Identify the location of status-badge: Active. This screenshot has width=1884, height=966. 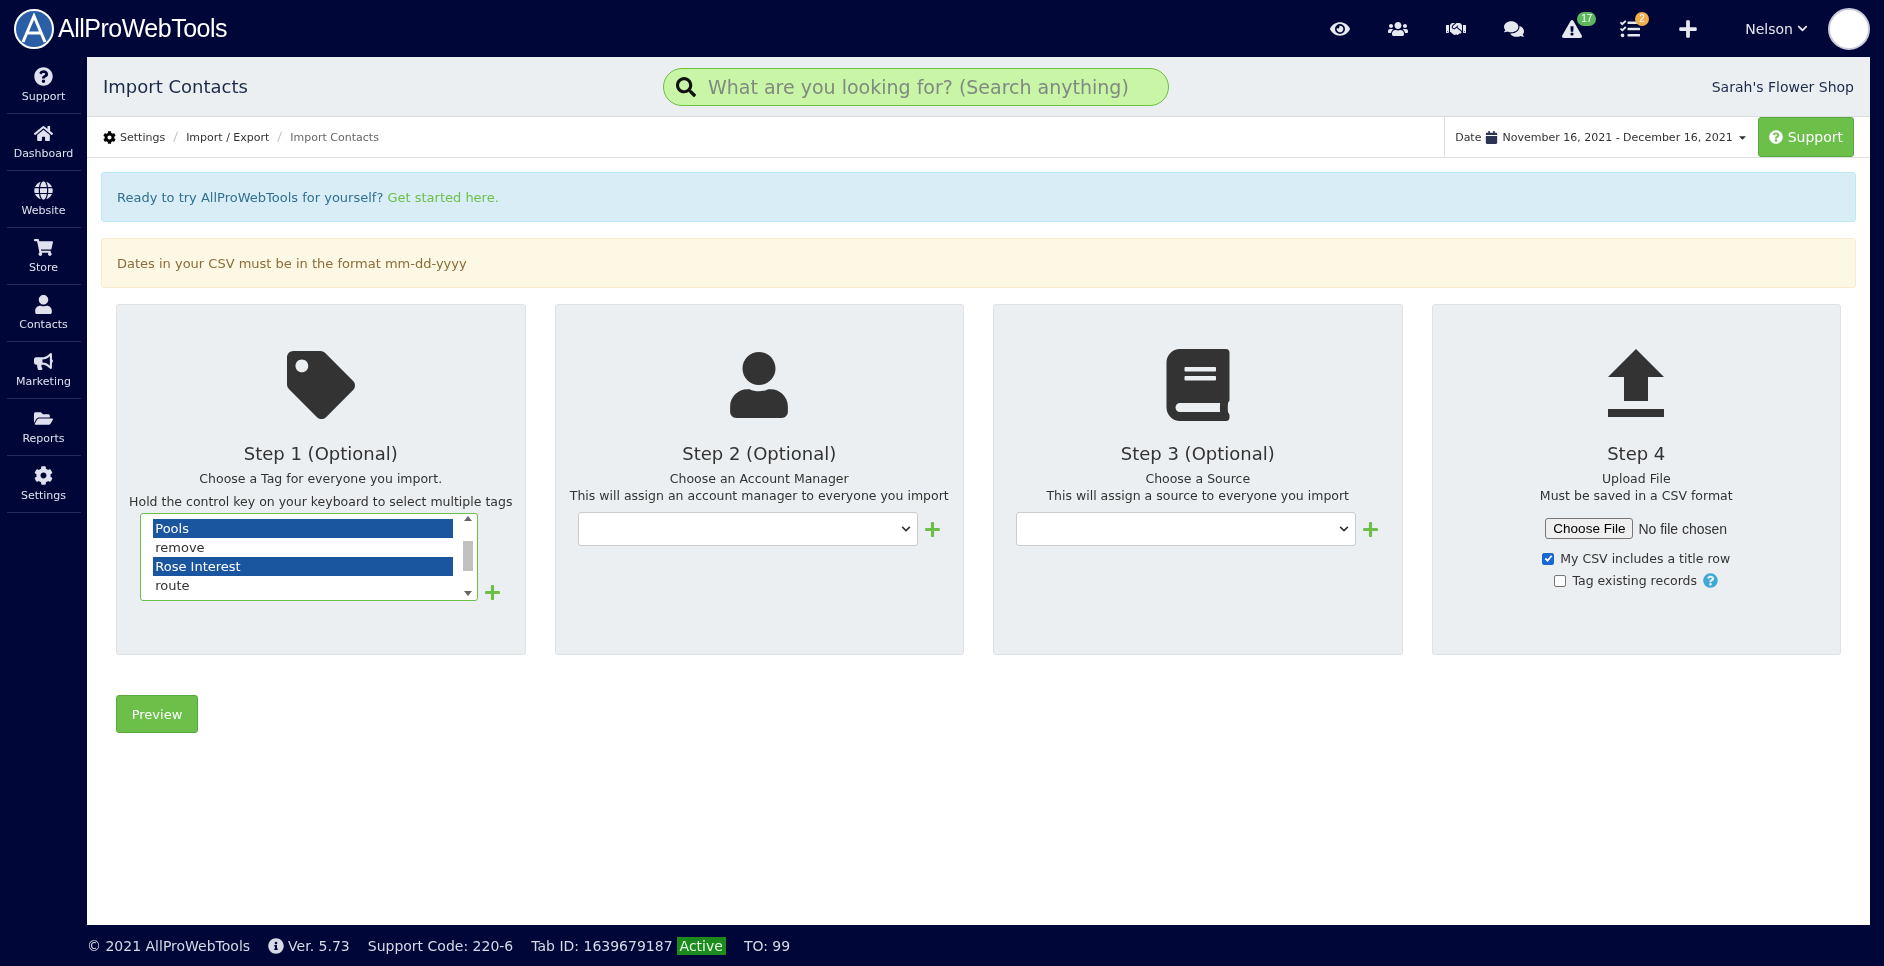
(701, 945).